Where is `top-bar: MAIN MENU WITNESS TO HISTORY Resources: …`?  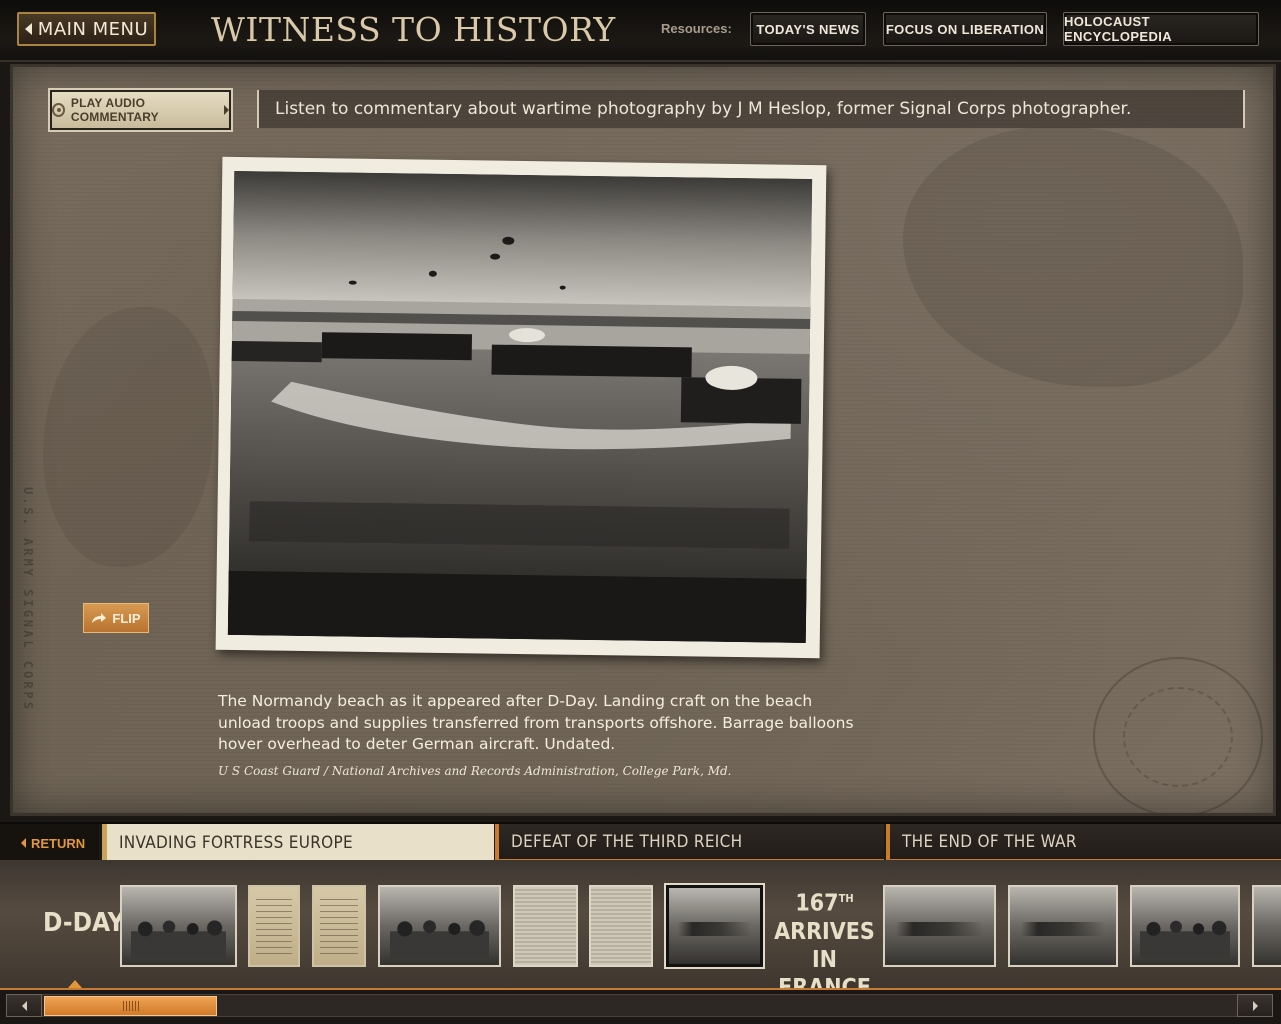
top-bar: MAIN MENU WITNESS TO HISTORY Resources: … is located at coordinates (640, 31).